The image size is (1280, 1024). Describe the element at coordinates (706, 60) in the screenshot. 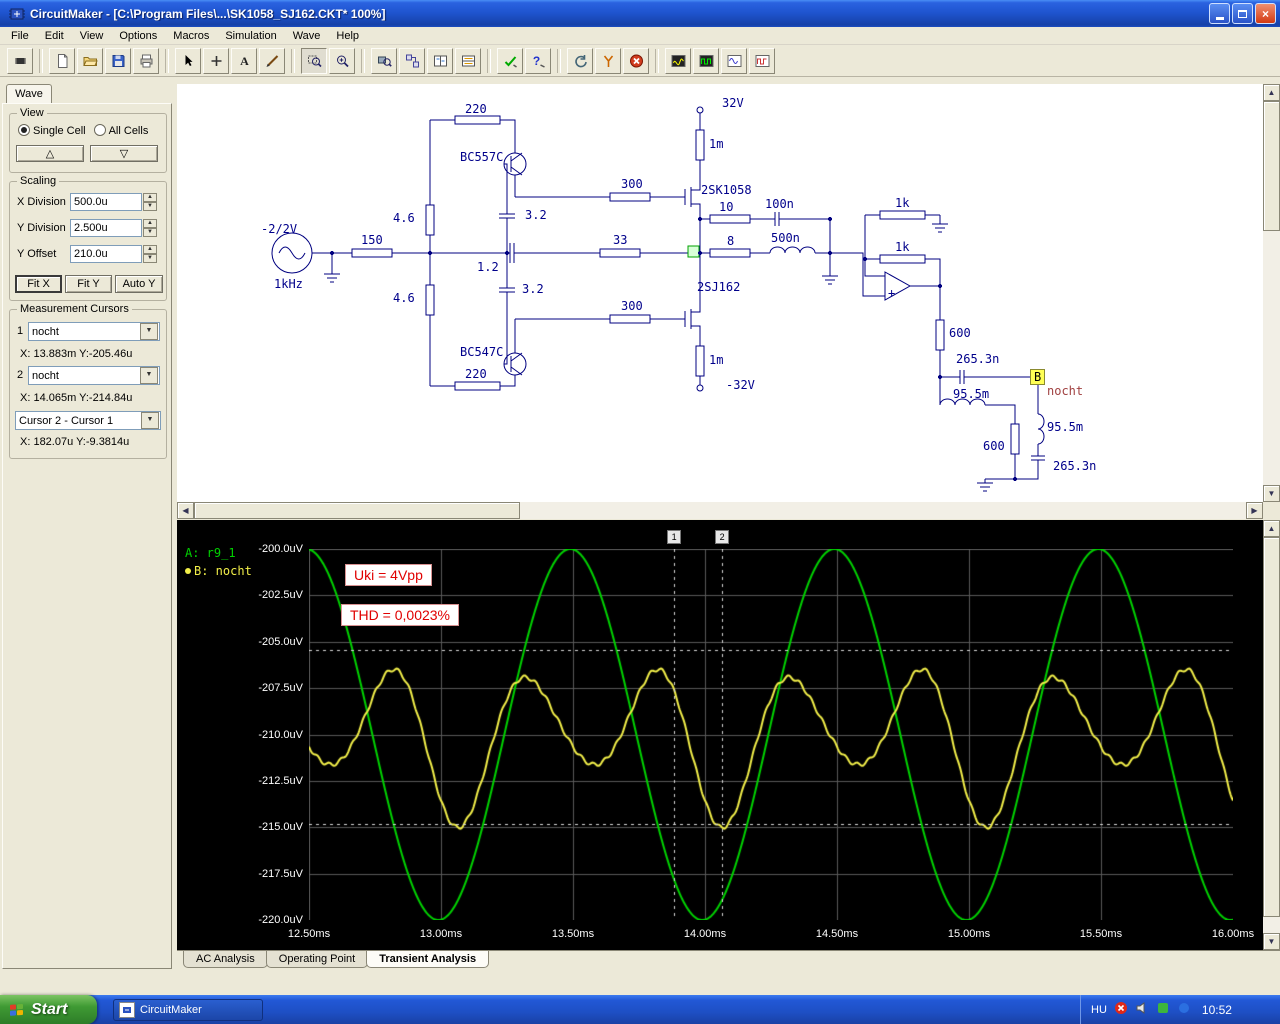

I see `scope-green-icon` at that location.